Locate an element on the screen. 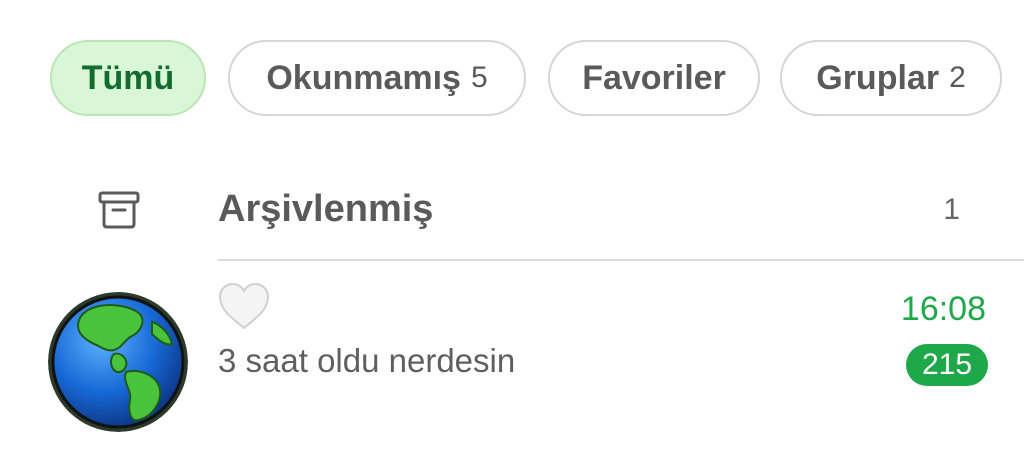  filter-chip-all-label: Tümü is located at coordinates (128, 77).